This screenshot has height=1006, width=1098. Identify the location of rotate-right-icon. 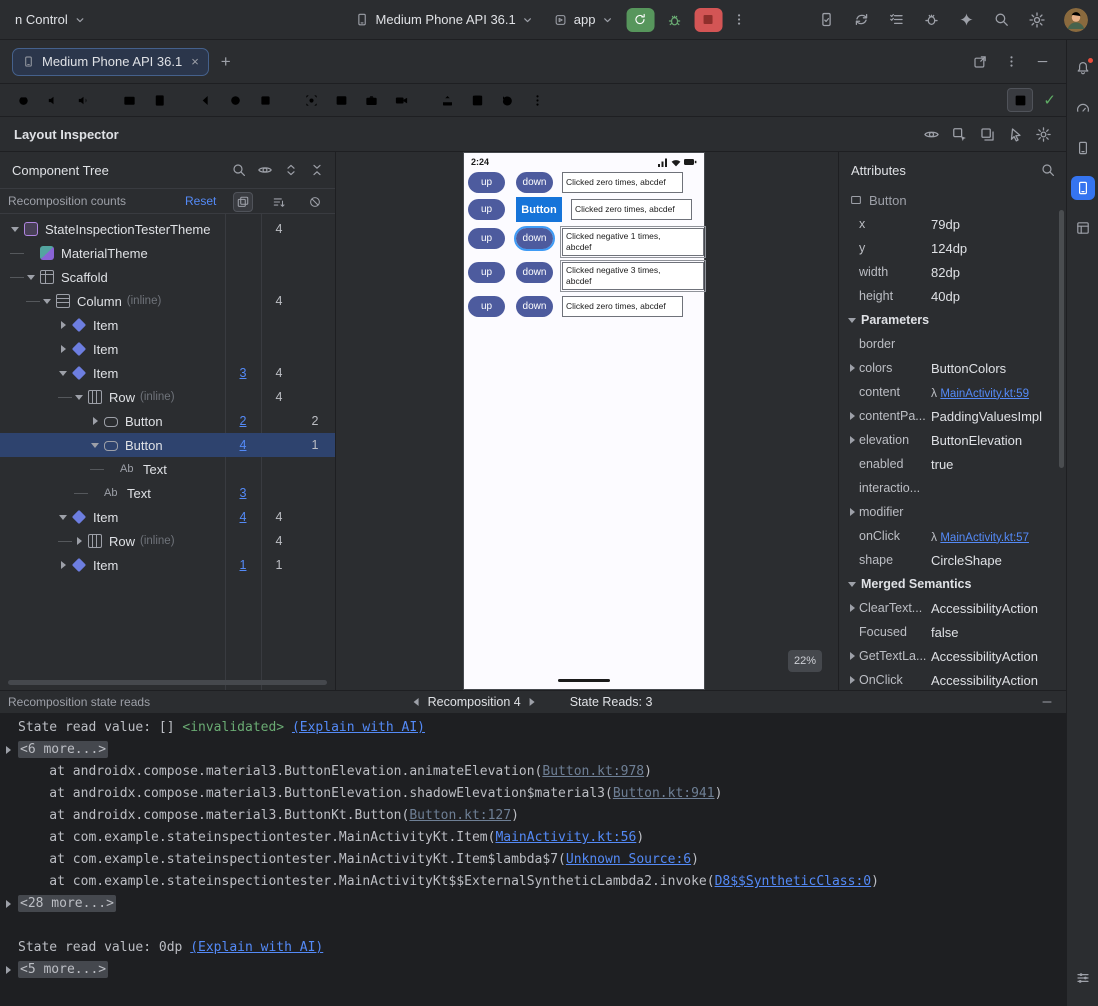
(159, 100).